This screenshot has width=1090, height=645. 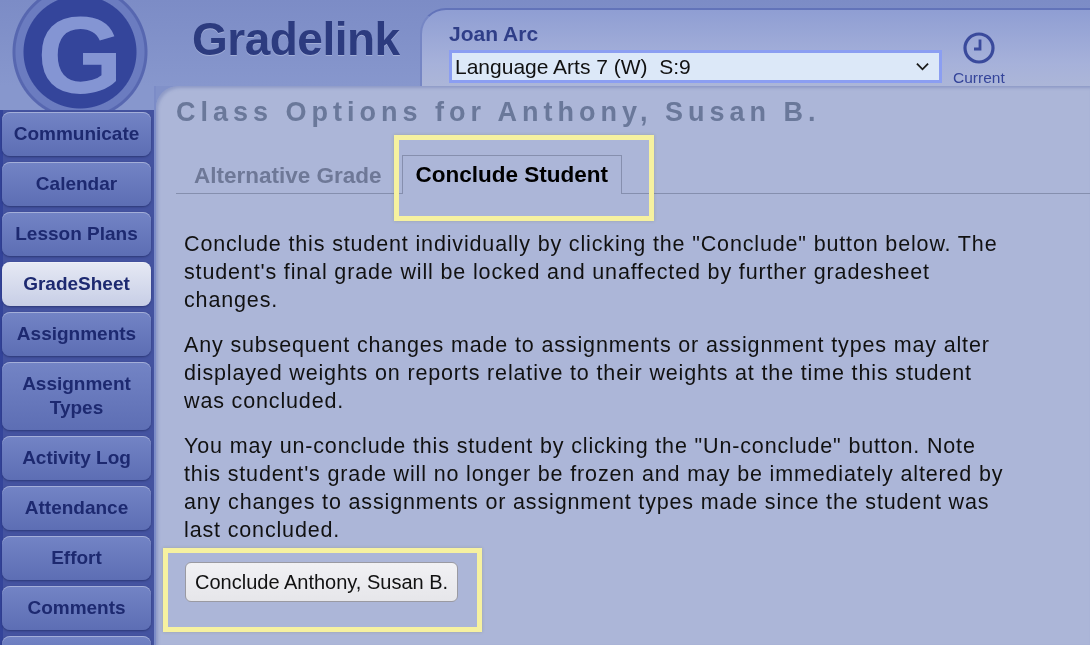 I want to click on paragraph: Any subsequent changes made to assignments or assignment types may alter displayed weights on reports relative to their weights at the time this student was concluded., so click(x=587, y=373).